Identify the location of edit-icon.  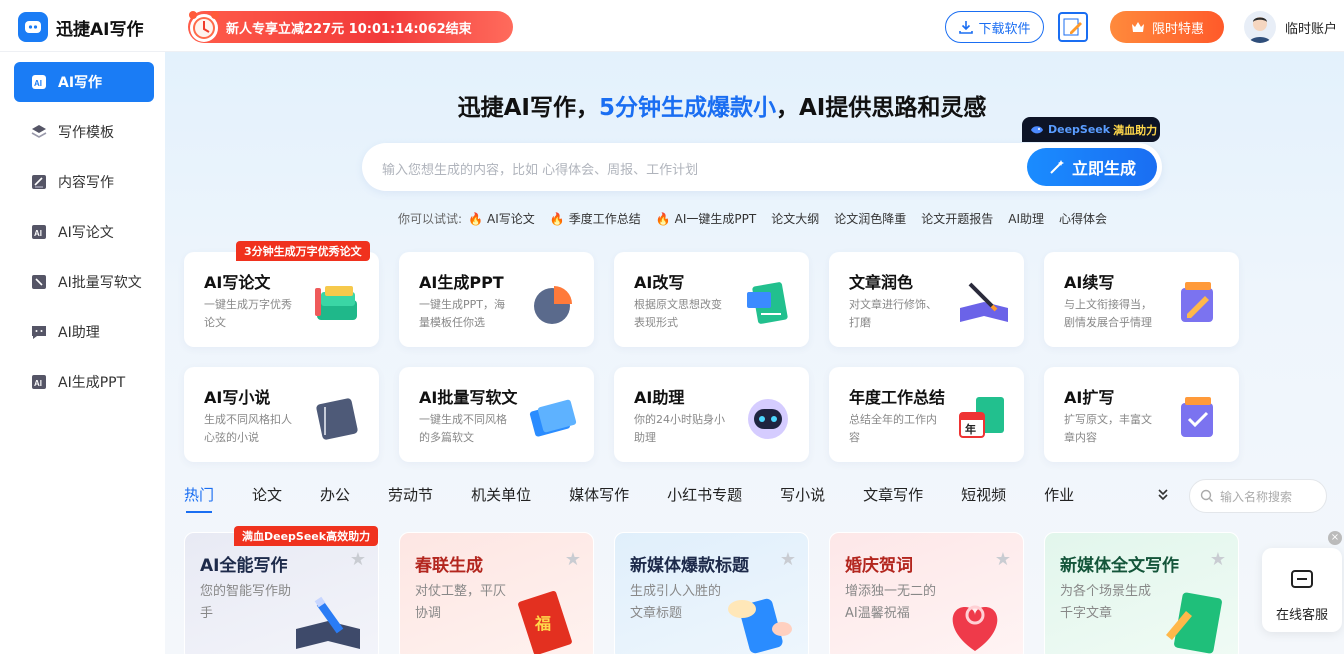
(1073, 27).